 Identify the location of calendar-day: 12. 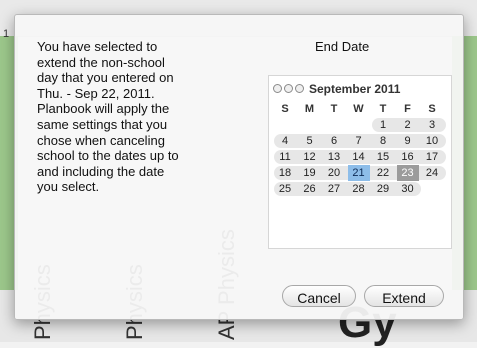
(310, 157).